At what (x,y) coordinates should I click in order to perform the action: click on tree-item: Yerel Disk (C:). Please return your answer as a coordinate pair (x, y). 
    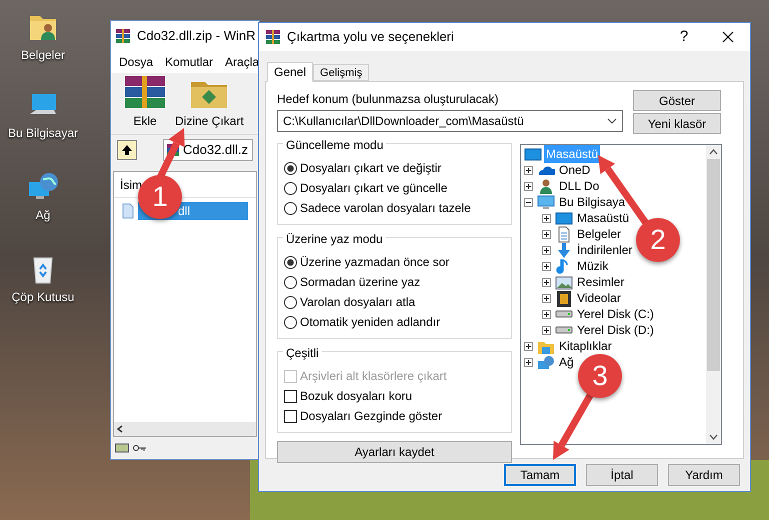
    Looking at the image, I should click on (615, 314).